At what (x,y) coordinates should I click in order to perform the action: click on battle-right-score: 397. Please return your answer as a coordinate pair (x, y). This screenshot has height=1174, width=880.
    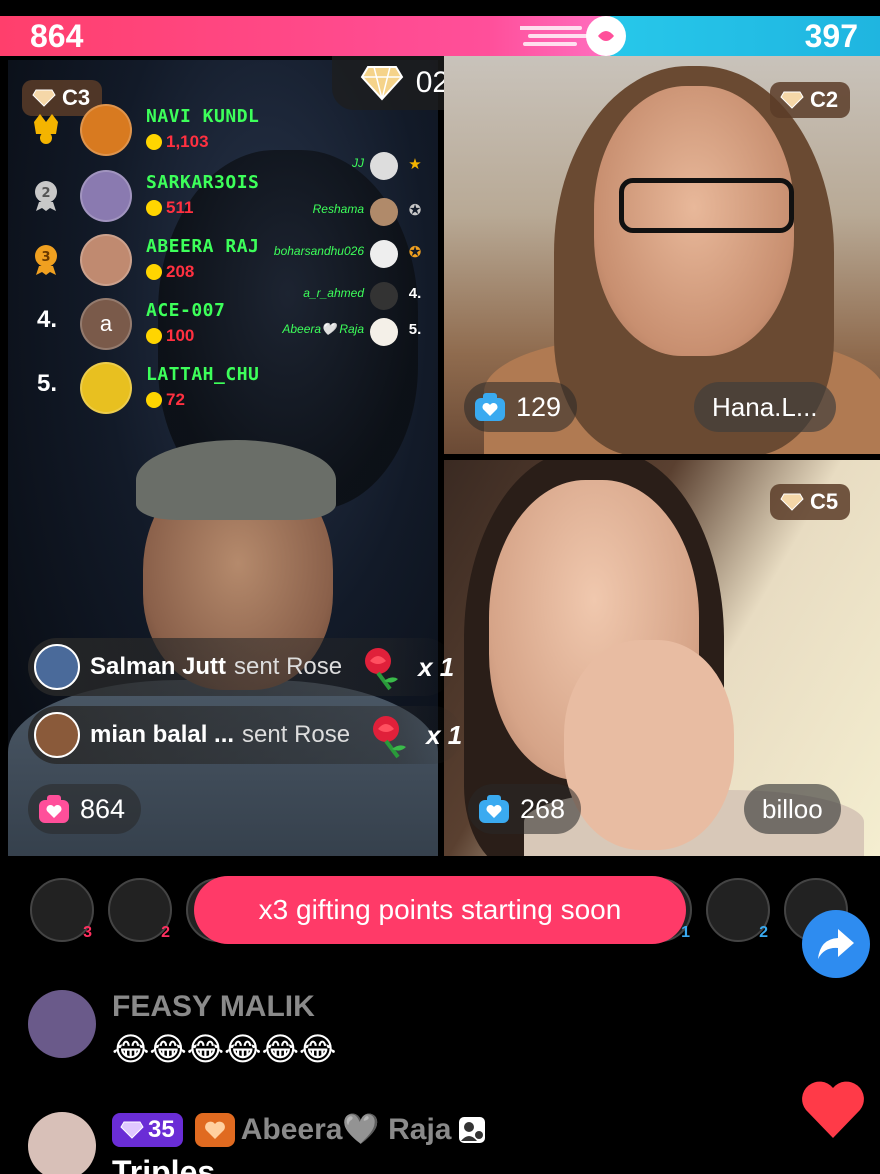
    Looking at the image, I should click on (831, 36).